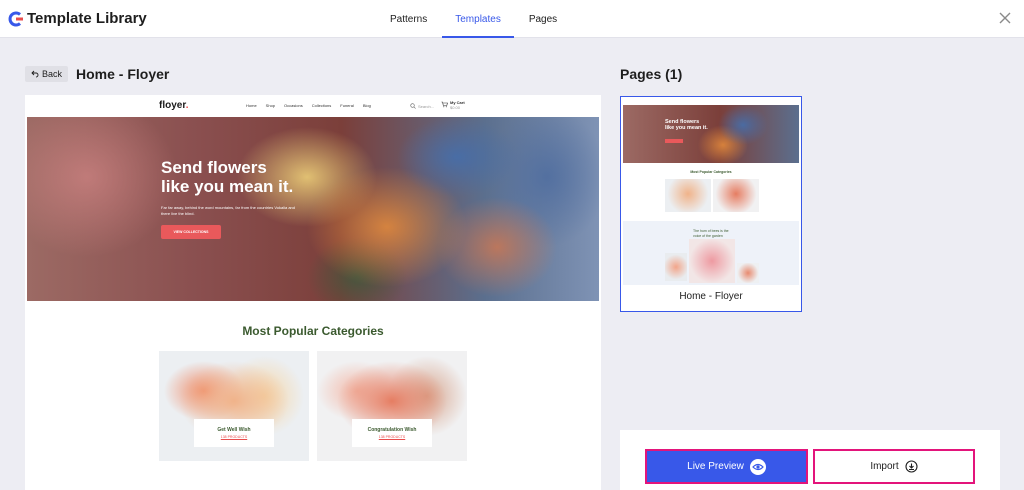 The height and width of the screenshot is (490, 1024). Describe the element at coordinates (711, 172) in the screenshot. I see `thumbnail-categories-title: Most Popular Categories` at that location.